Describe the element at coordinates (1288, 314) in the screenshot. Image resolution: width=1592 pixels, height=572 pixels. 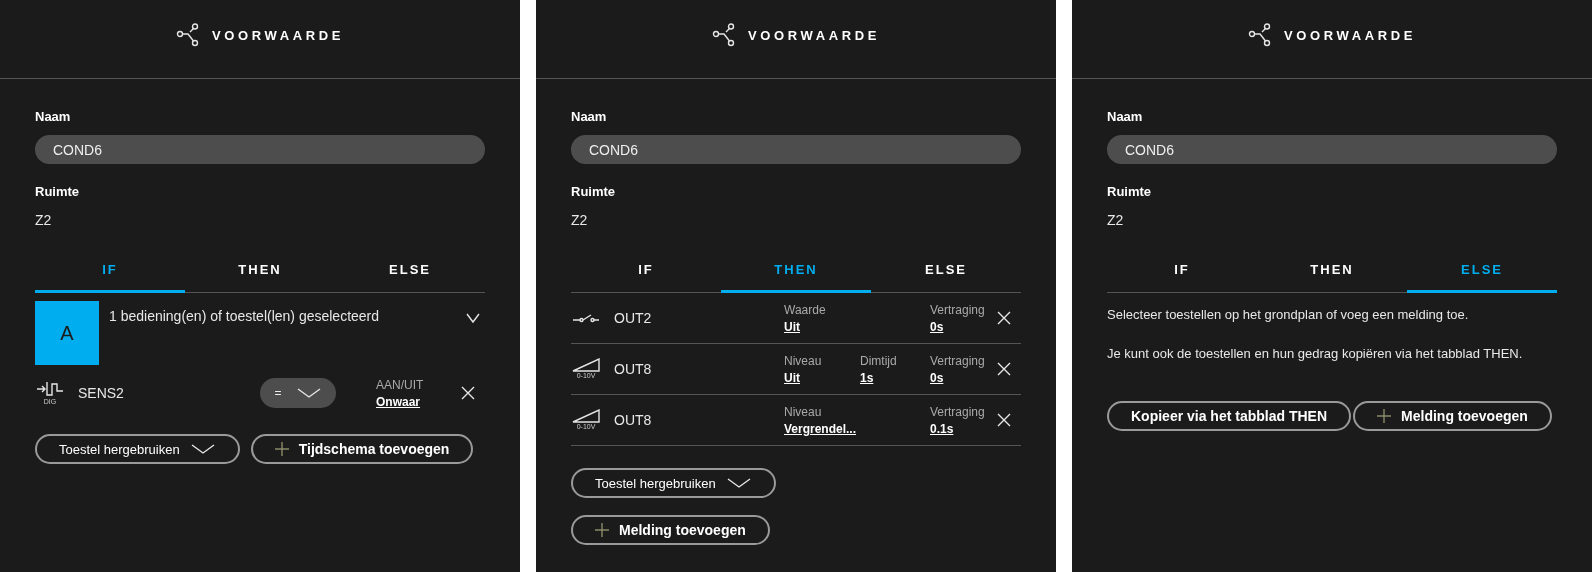
I see `info-text: Selecteer toestellen op het grondplan of voeg een melding toe.` at that location.